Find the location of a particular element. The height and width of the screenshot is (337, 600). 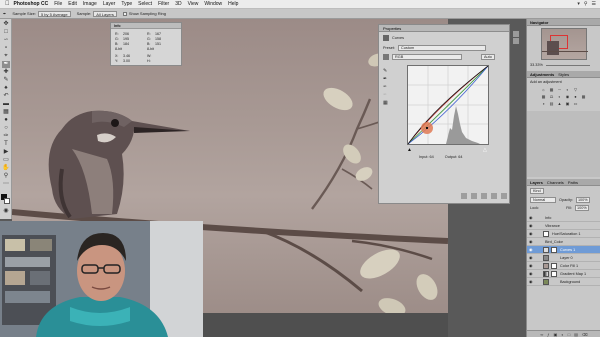

eraser-tool-icon: ▬ is located at coordinates (6, 104).